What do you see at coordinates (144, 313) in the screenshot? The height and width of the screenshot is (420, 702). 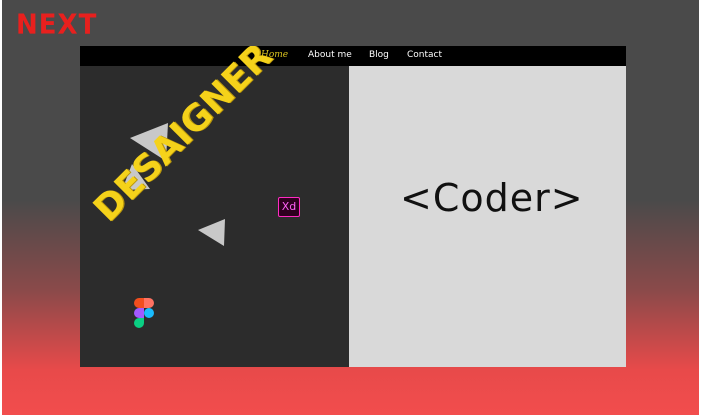 I see `figma-icon` at bounding box center [144, 313].